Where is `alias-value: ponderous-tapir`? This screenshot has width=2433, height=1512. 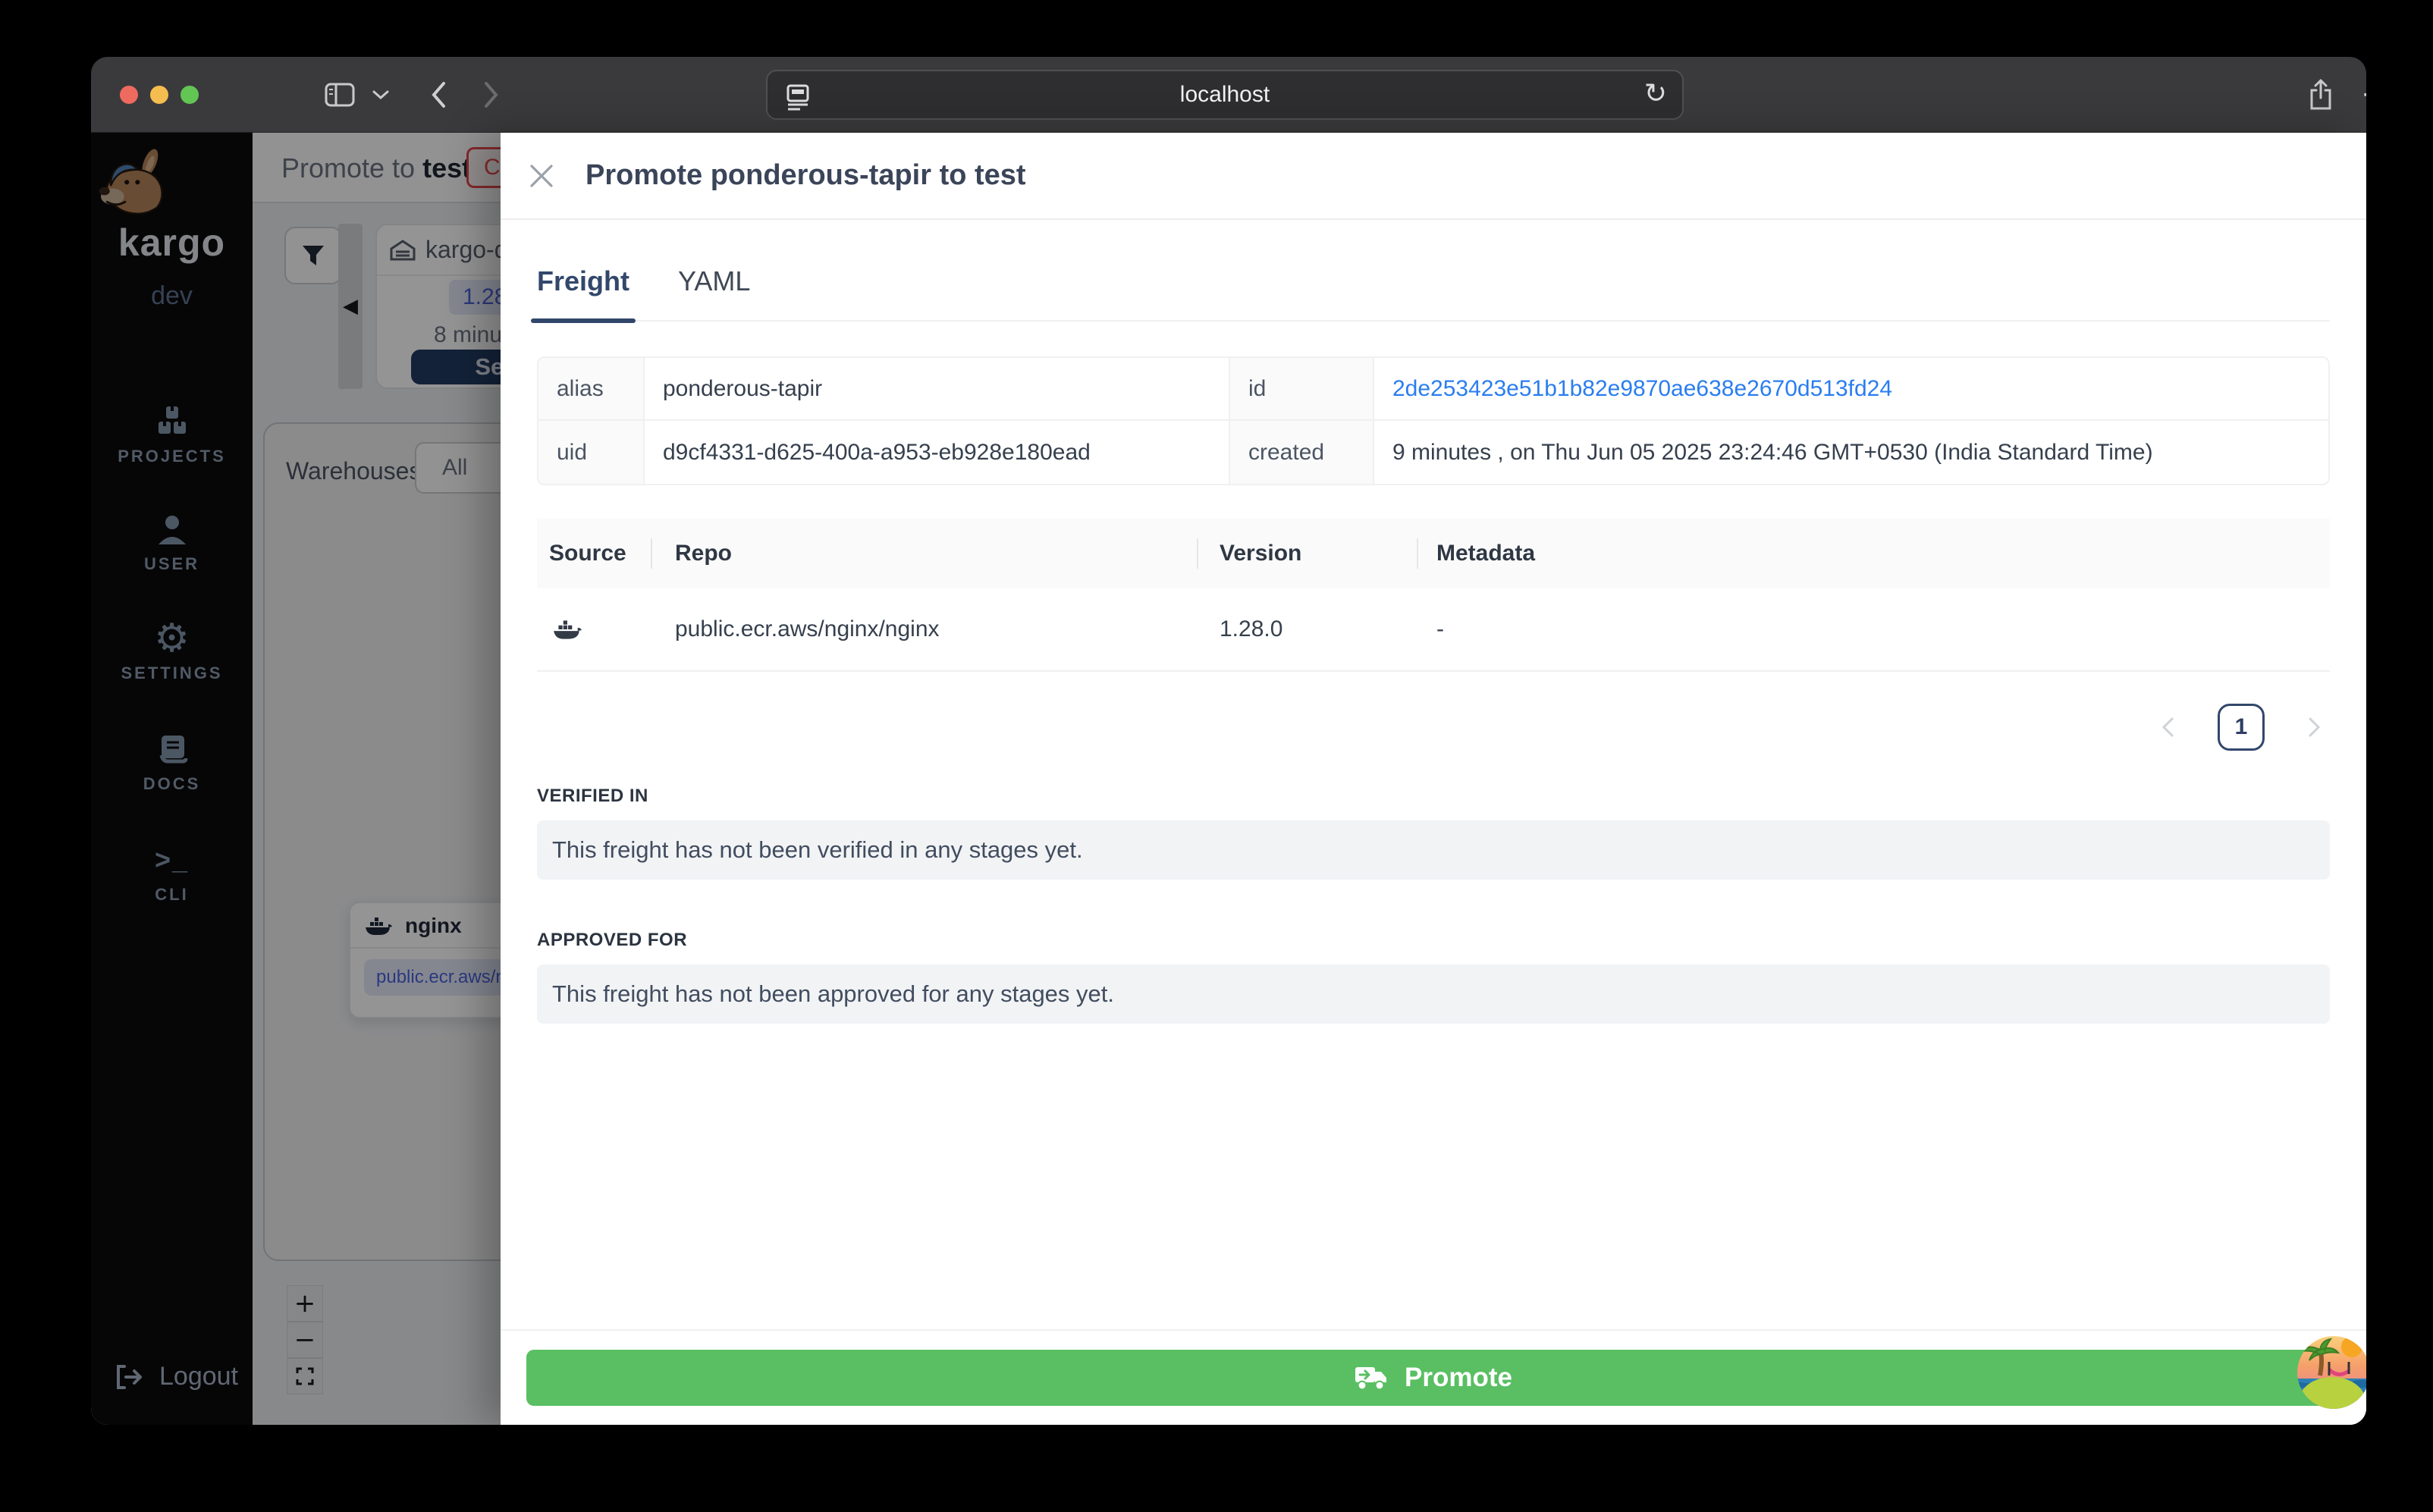
alias-value: ponderous-tapir is located at coordinates (937, 389).